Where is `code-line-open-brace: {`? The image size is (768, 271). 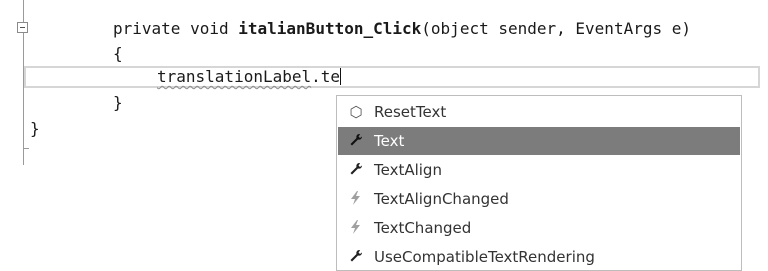
code-line-open-brace: { is located at coordinates (118, 54).